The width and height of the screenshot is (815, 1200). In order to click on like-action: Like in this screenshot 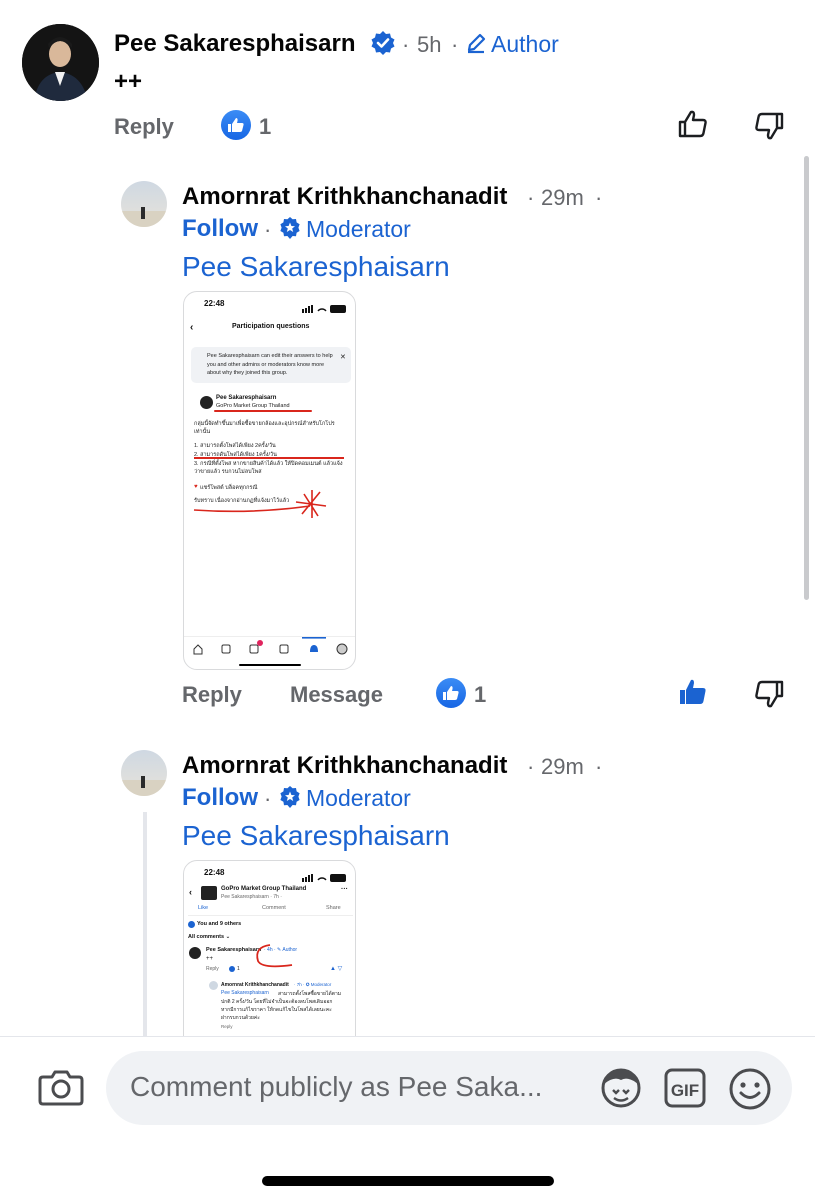, I will do `click(203, 908)`.